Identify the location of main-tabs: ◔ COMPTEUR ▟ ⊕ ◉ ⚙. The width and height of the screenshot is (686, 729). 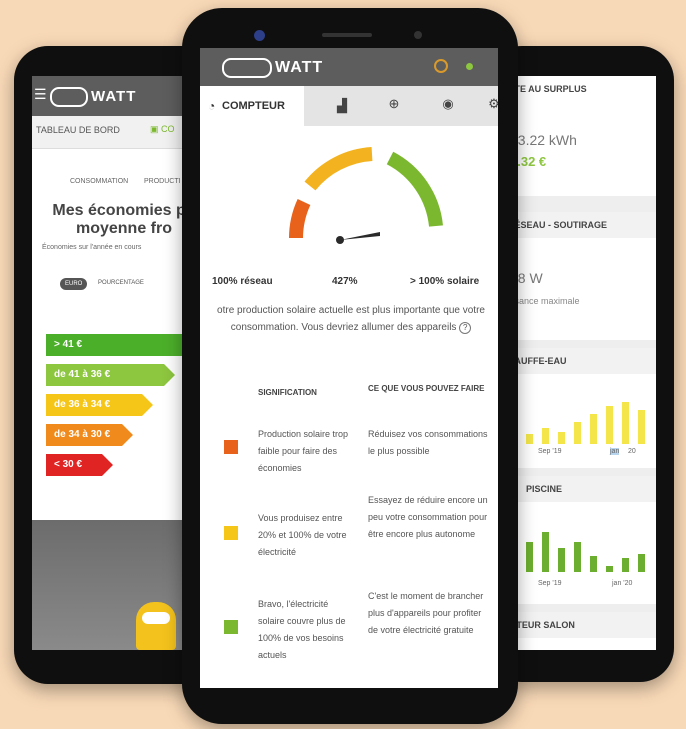
(349, 106).